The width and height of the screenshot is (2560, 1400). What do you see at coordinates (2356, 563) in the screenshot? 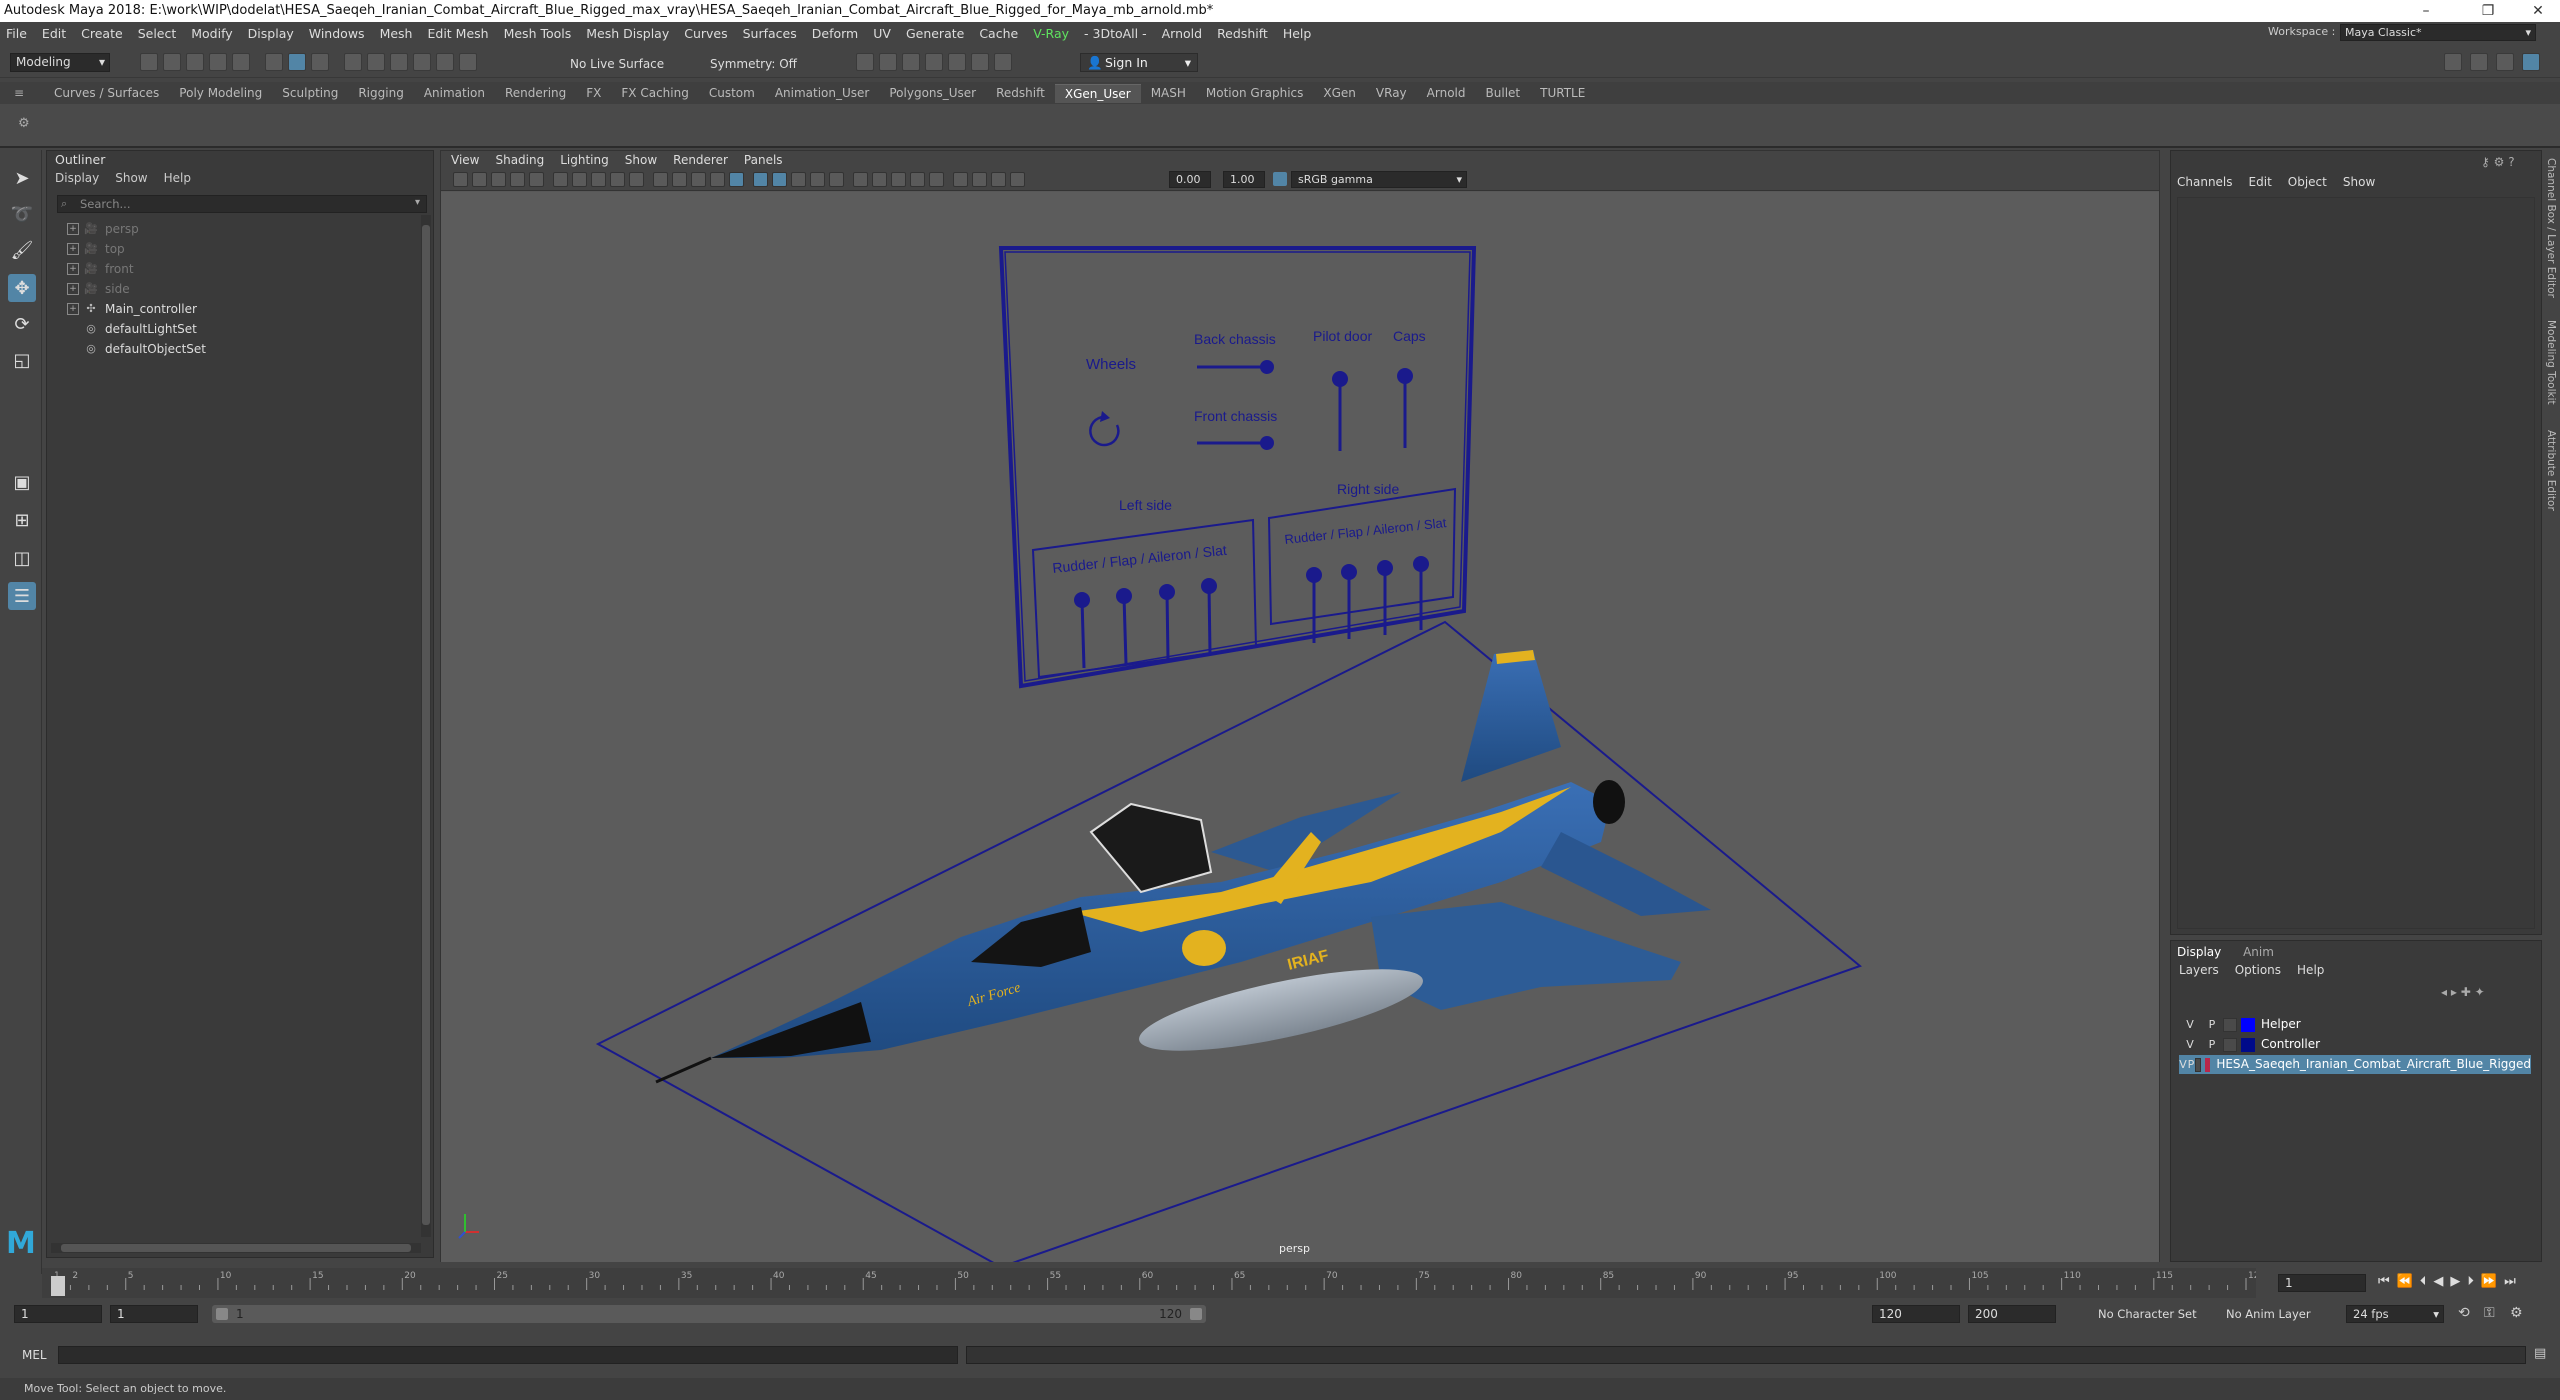
I see `channel-box-area` at bounding box center [2356, 563].